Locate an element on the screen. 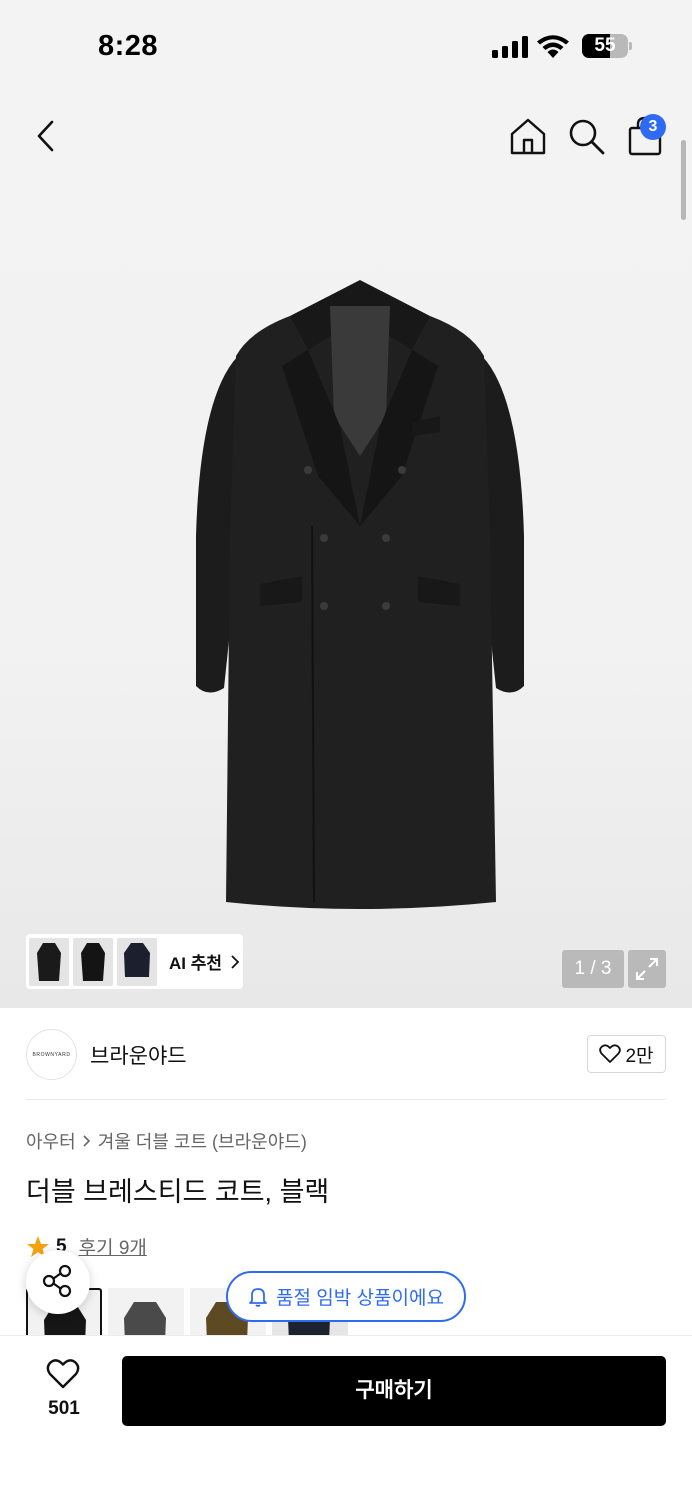  brand-like-button: 2만 is located at coordinates (626, 1054).